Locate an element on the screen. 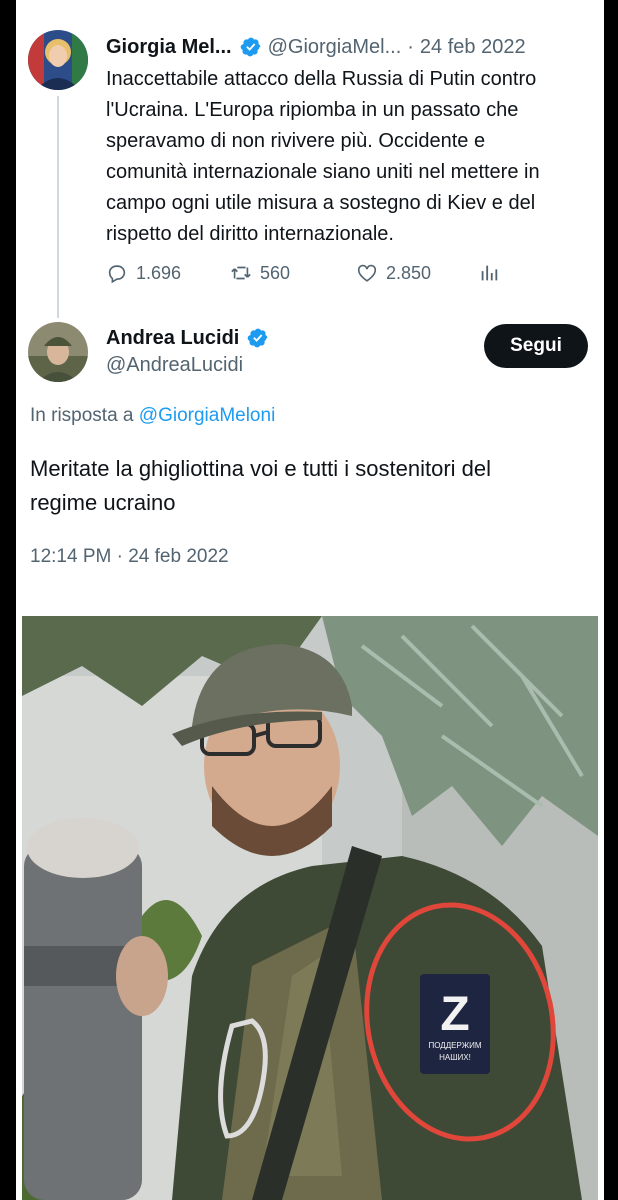 The width and height of the screenshot is (618, 1200). reply-author-name: Andrea Lucidi is located at coordinates (172, 338).